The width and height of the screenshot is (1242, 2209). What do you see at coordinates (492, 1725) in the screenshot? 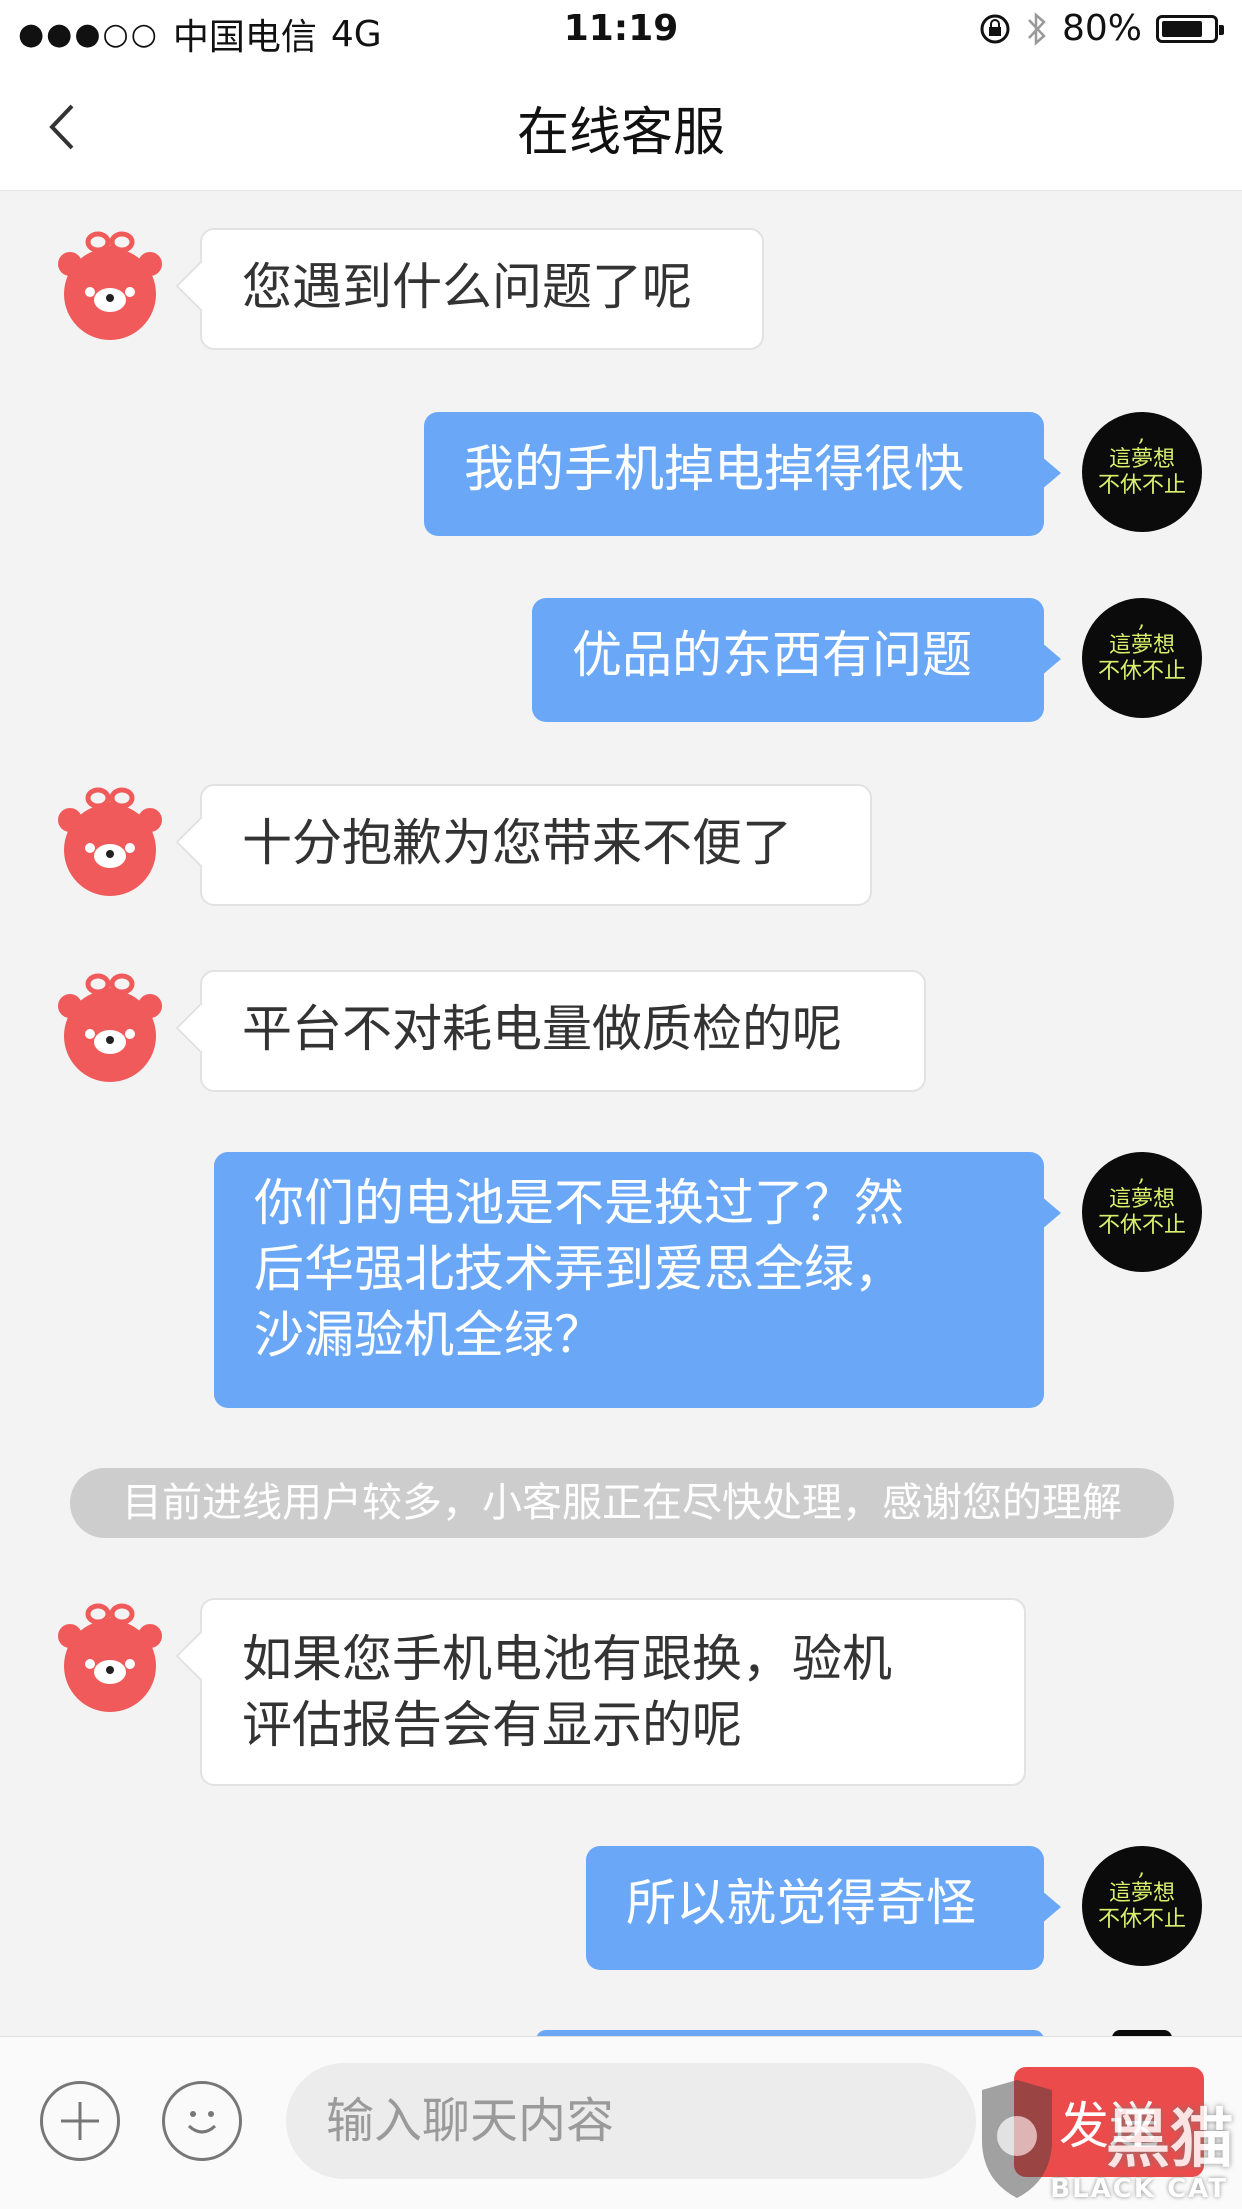
I see `bubble-line: 评估报告会有显示的呢` at bounding box center [492, 1725].